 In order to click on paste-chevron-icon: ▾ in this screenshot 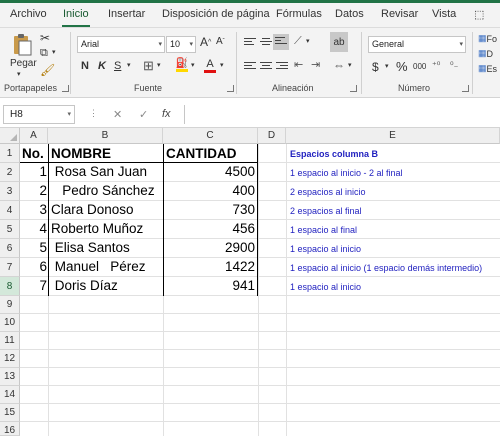, I will do `click(19, 74)`.